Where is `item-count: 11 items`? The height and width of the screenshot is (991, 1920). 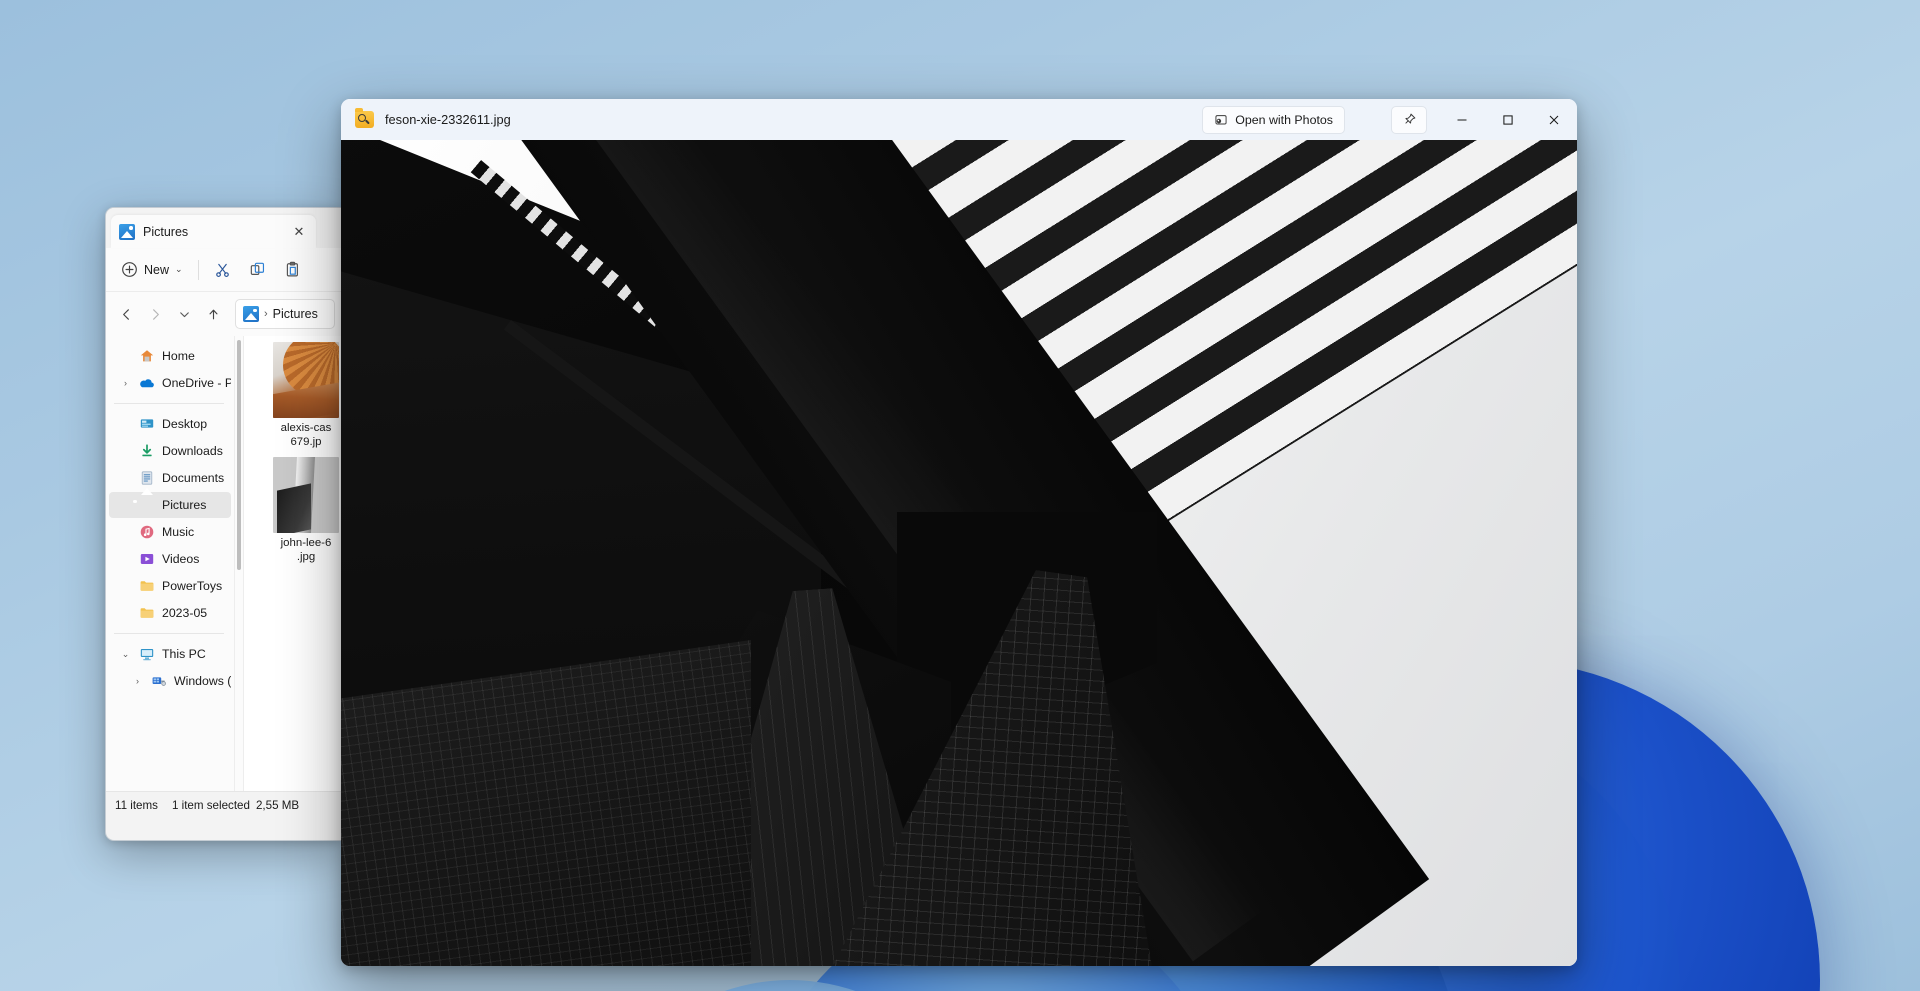 item-count: 11 items is located at coordinates (136, 805).